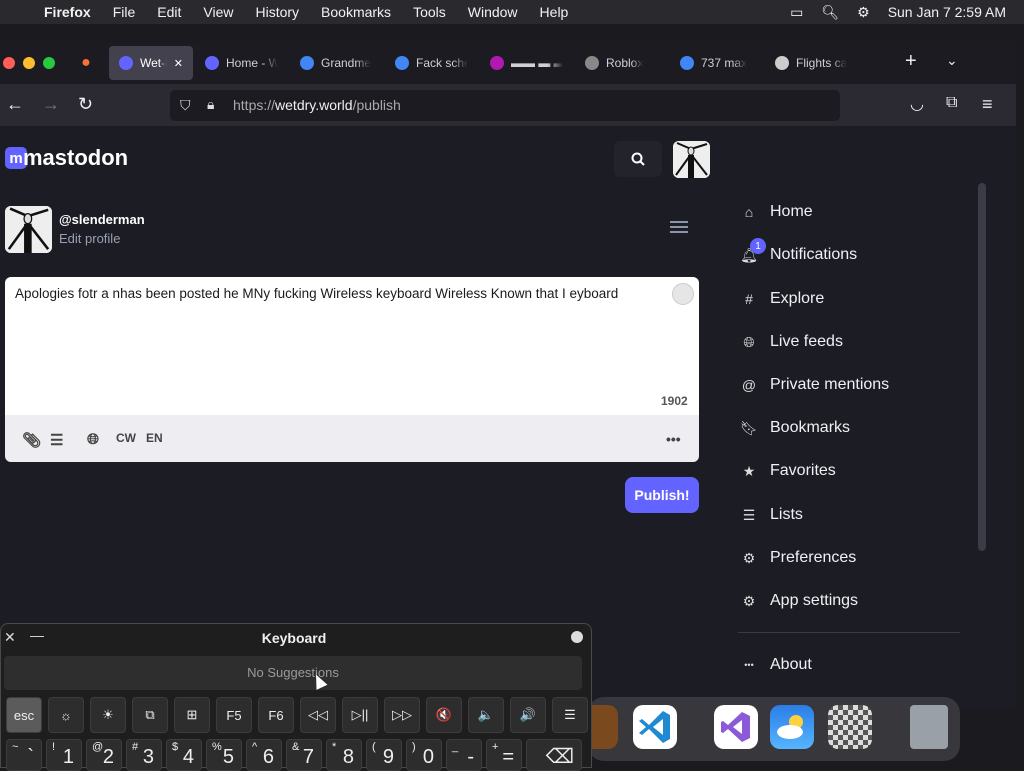 Image resolution: width=1024 pixels, height=771 pixels. What do you see at coordinates (792, 727) in the screenshot?
I see `weather-icon` at bounding box center [792, 727].